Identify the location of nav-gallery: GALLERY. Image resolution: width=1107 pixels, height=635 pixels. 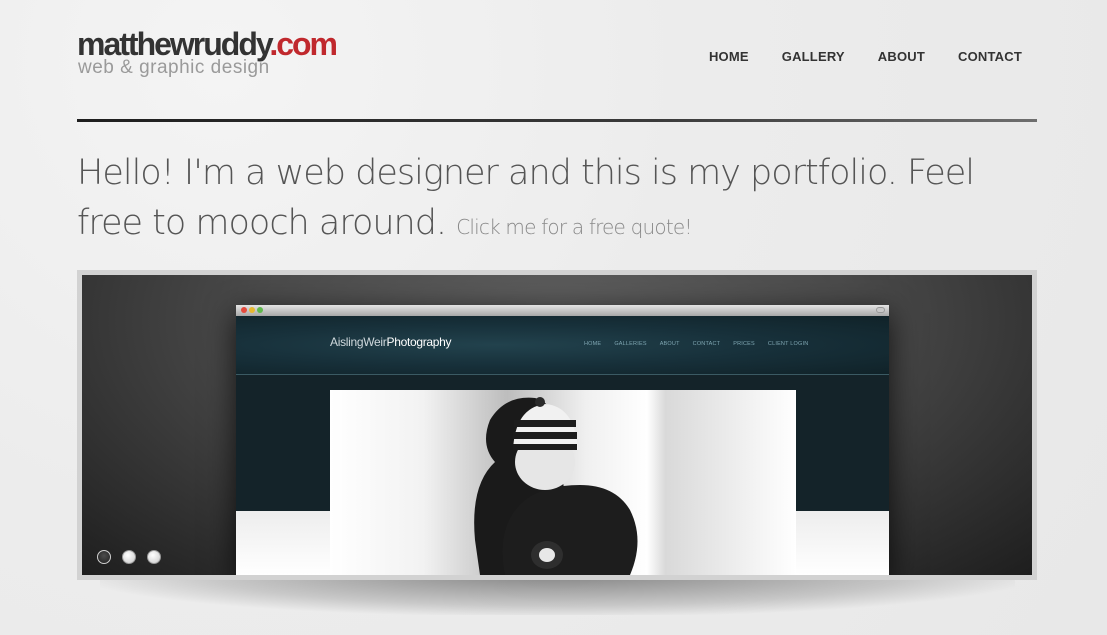
(813, 56).